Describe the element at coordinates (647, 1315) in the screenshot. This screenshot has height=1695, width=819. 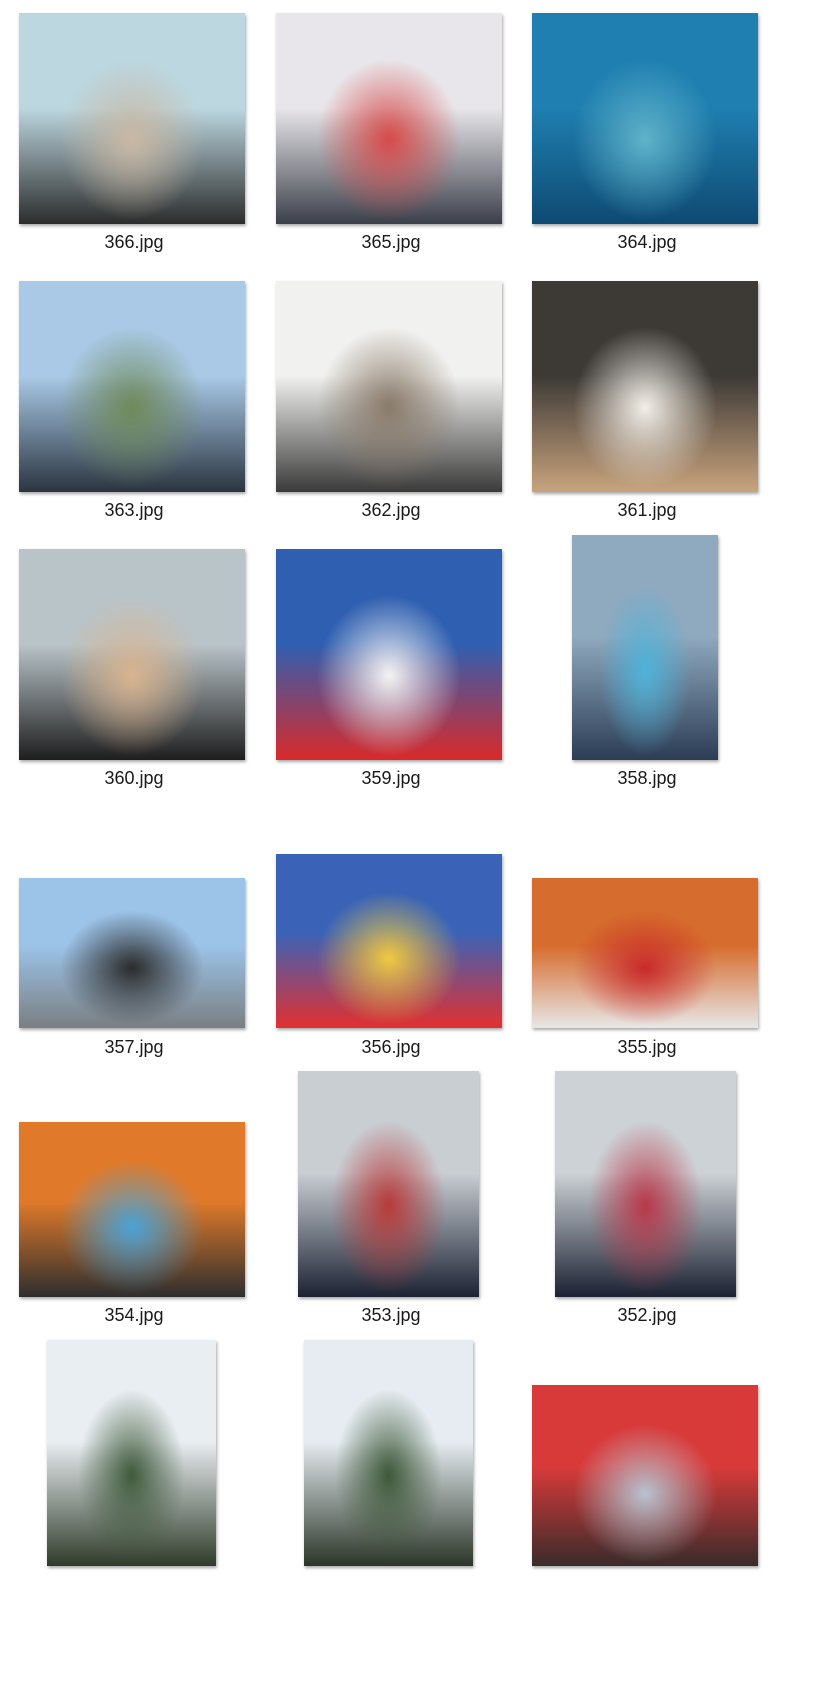
I see `file-name-label: 352.jpg` at that location.